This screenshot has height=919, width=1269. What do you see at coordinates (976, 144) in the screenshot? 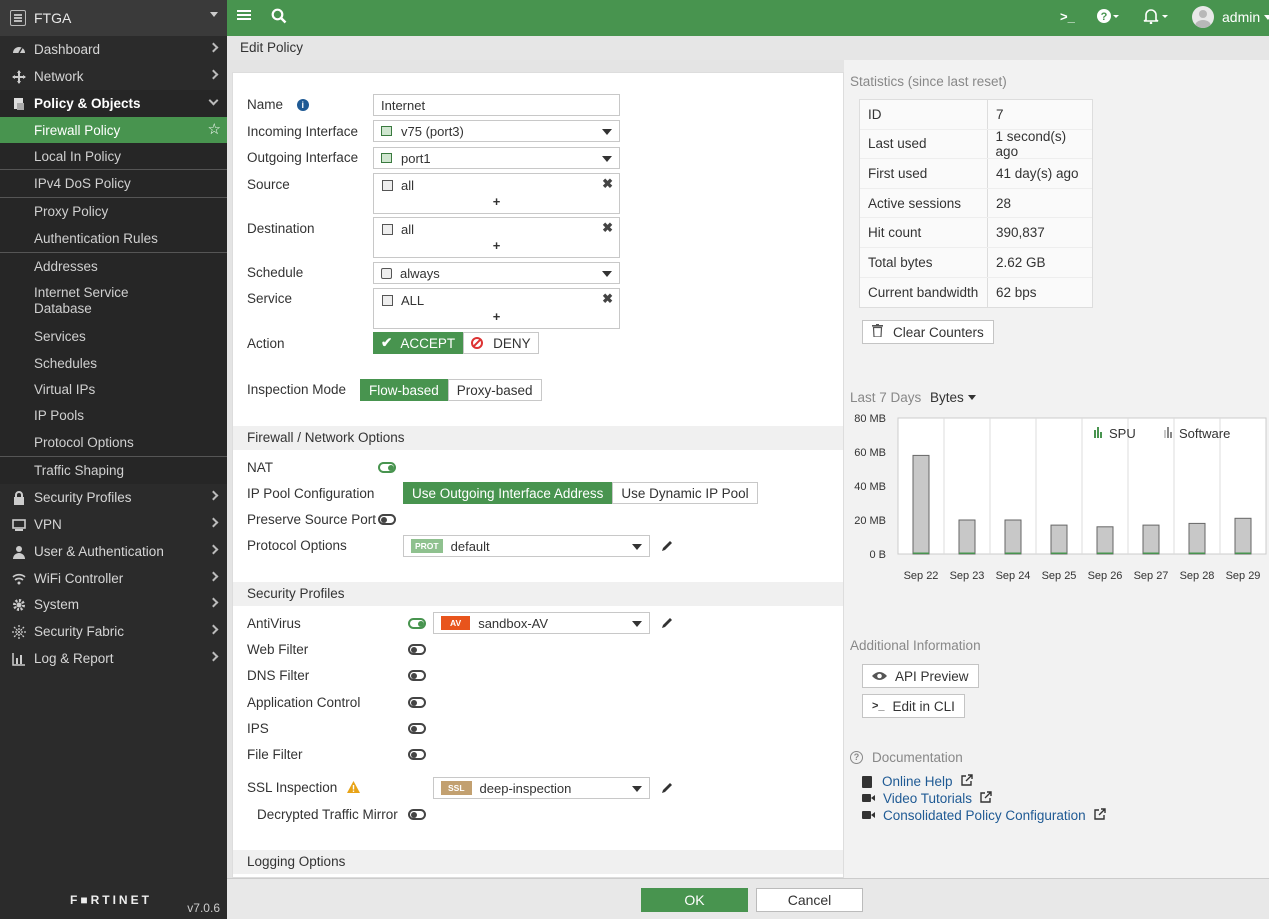
I see `table-row: Last used 1 second(s) ago` at bounding box center [976, 144].